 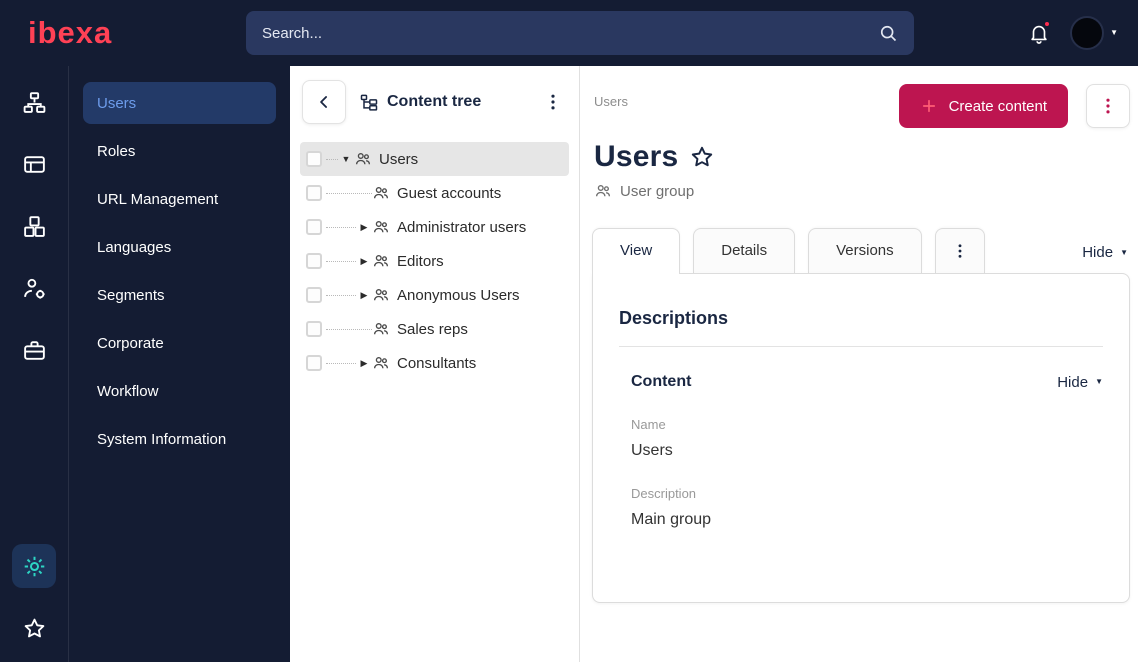 I want to click on rail-item-bookmarks, so click(x=34, y=628).